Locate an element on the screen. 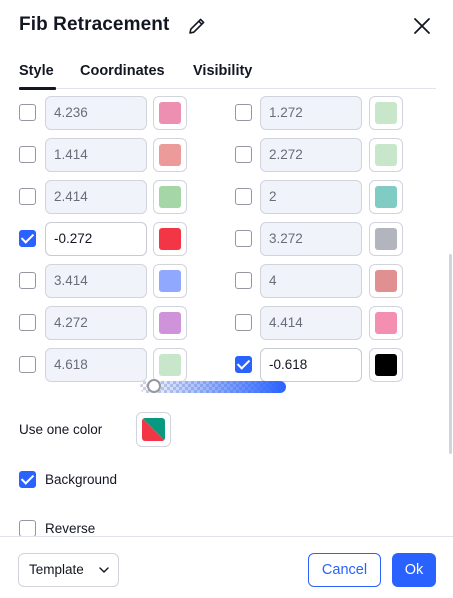 The width and height of the screenshot is (453, 598). footer-divider is located at coordinates (226, 536).